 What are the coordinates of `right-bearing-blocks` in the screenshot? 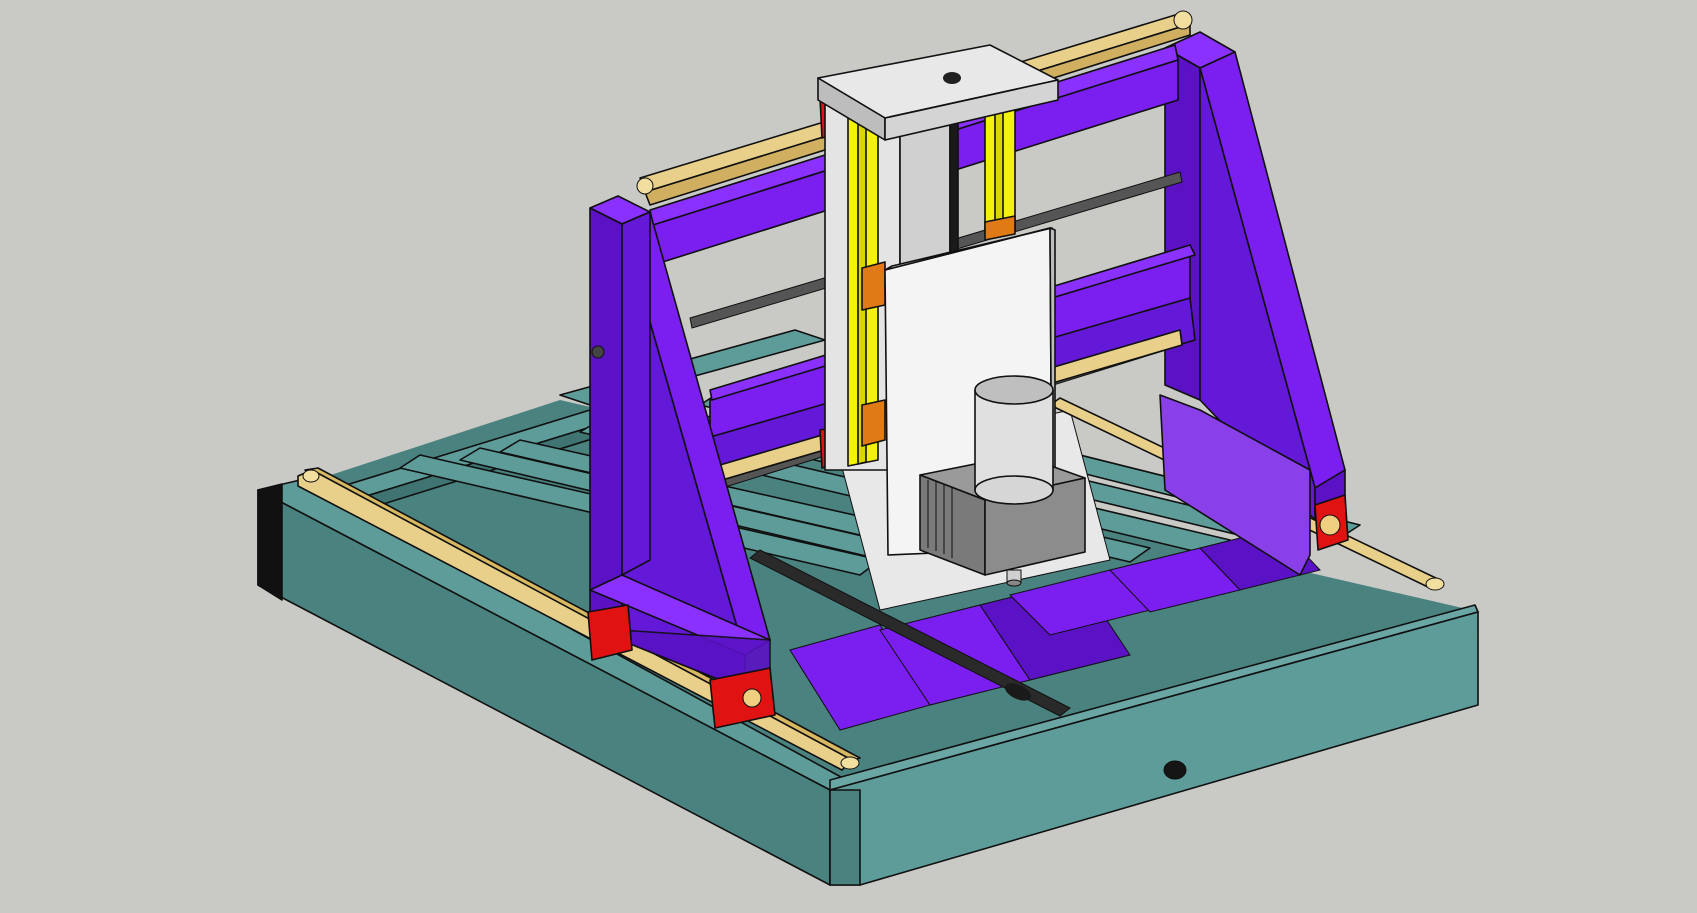 It's located at (1331, 522).